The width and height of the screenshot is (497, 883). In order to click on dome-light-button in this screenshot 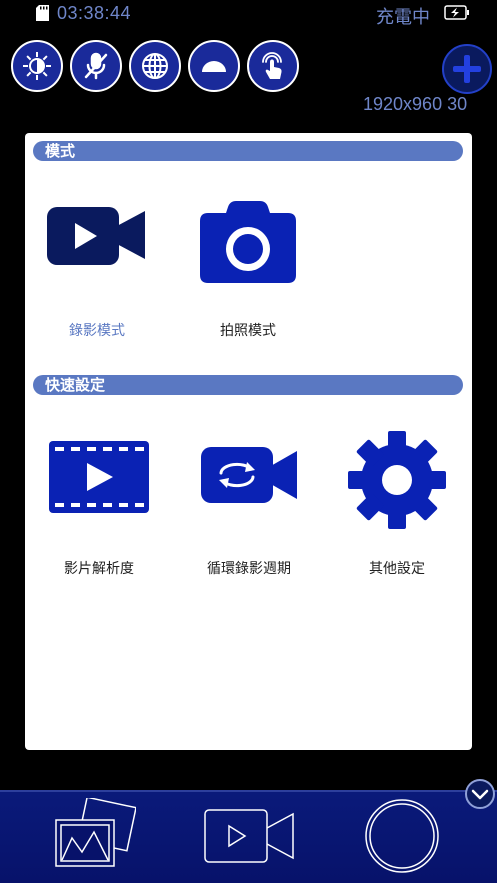, I will do `click(214, 66)`.